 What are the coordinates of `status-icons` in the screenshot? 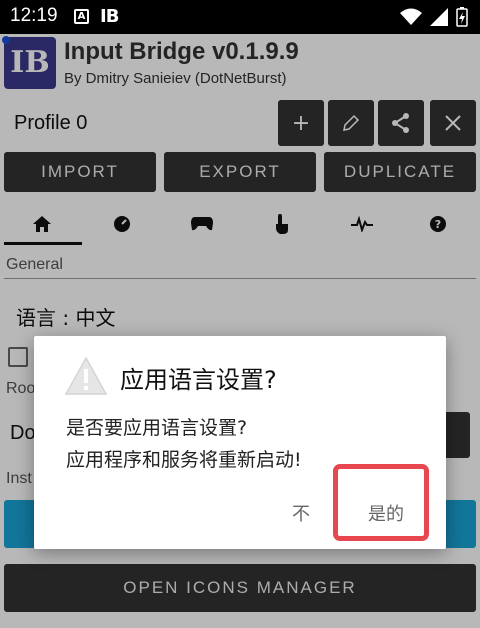 It's located at (434, 17).